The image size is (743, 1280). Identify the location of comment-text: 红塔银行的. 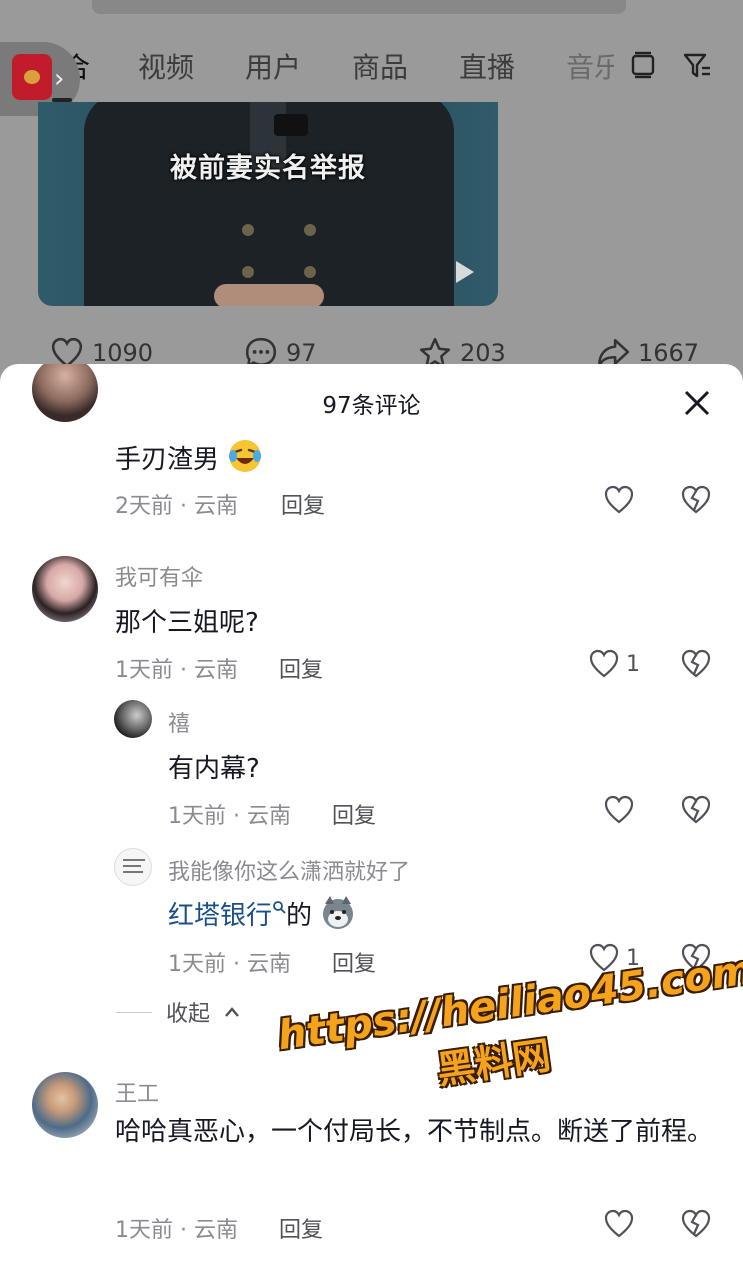
(262, 913).